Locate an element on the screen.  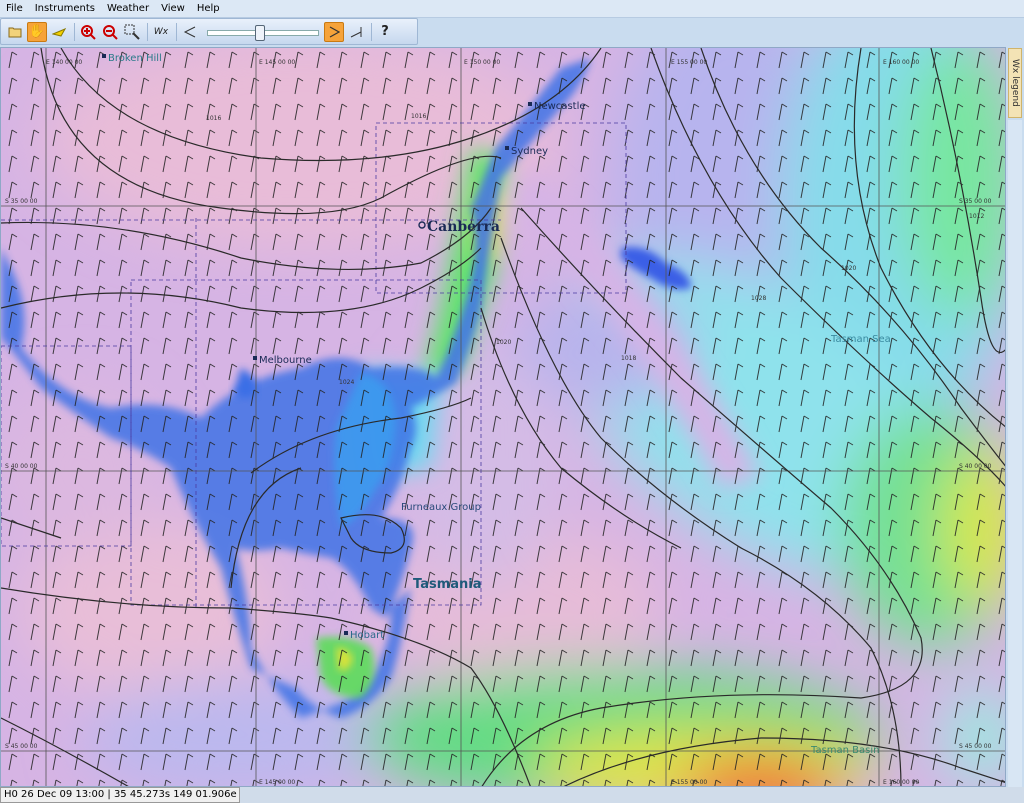
place-newcastle: Newcastle is located at coordinates (560, 106).